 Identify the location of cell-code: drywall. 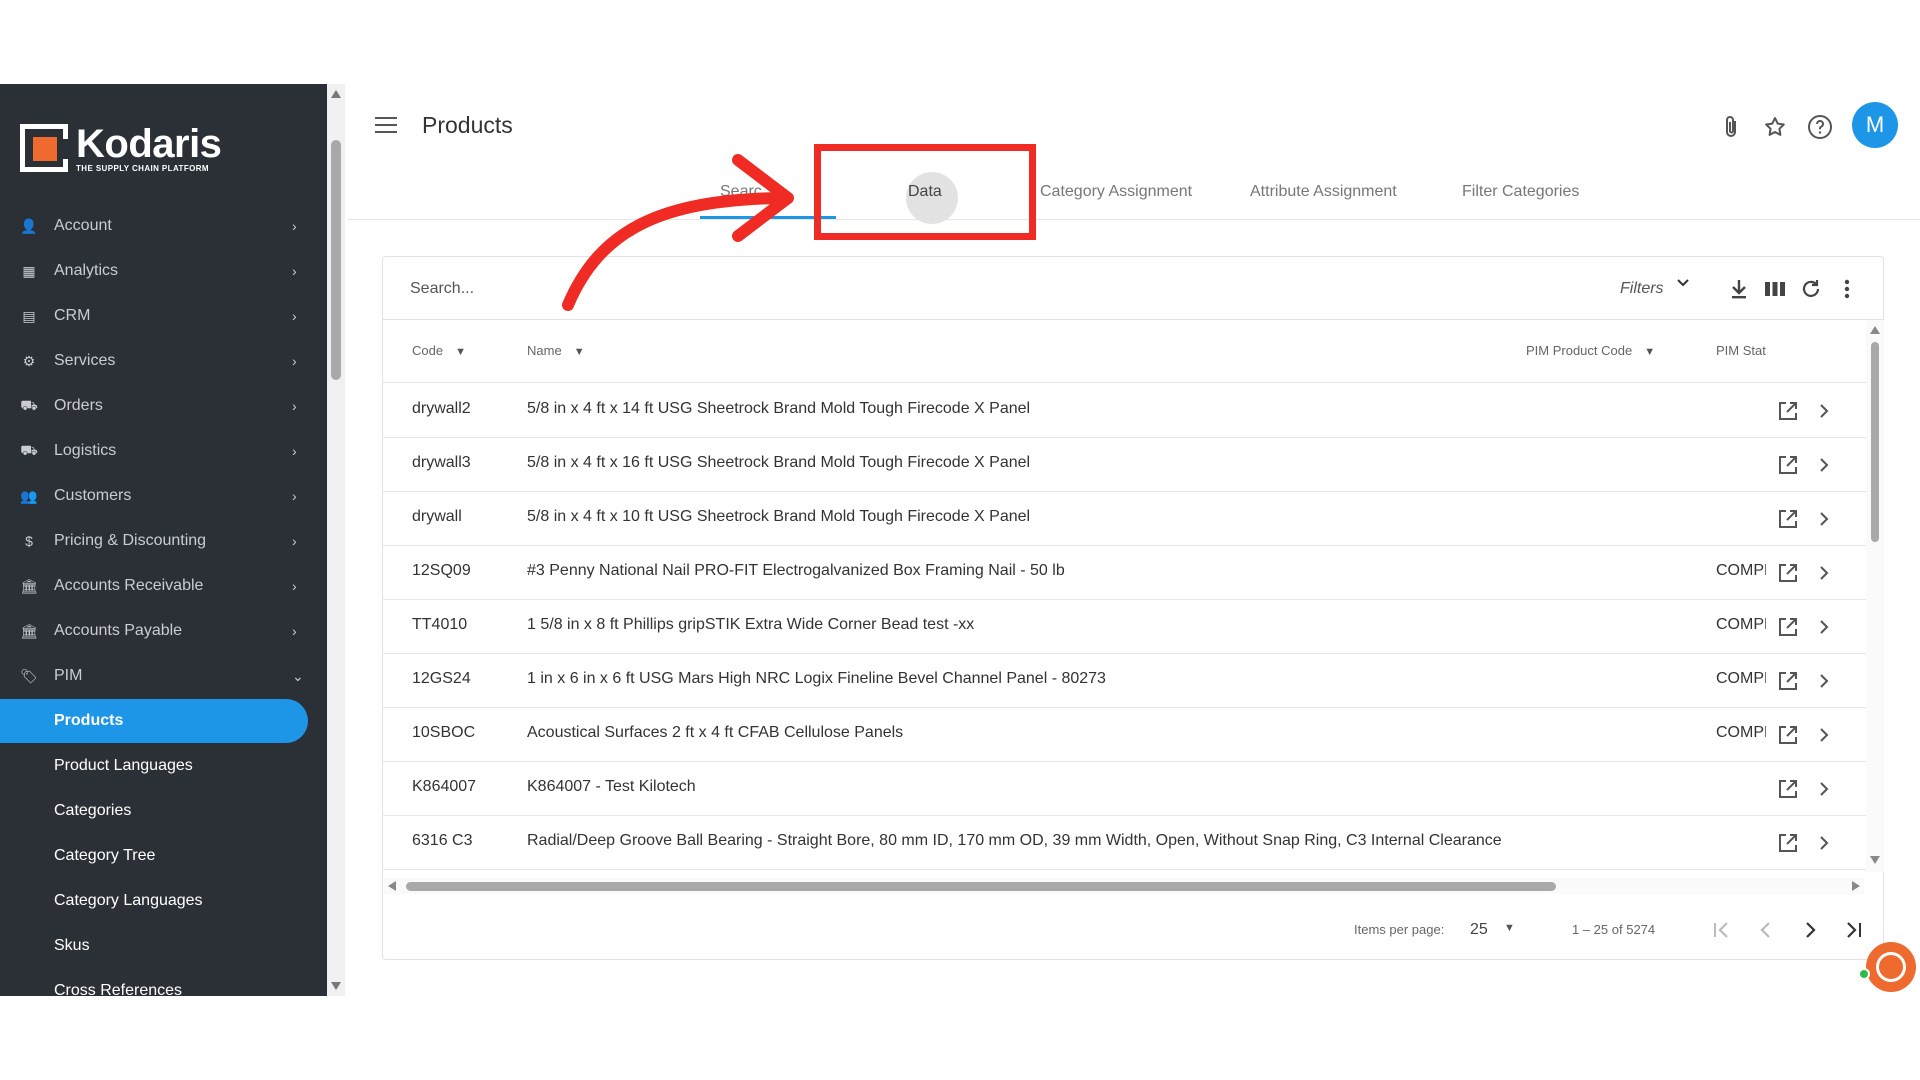
(437, 516).